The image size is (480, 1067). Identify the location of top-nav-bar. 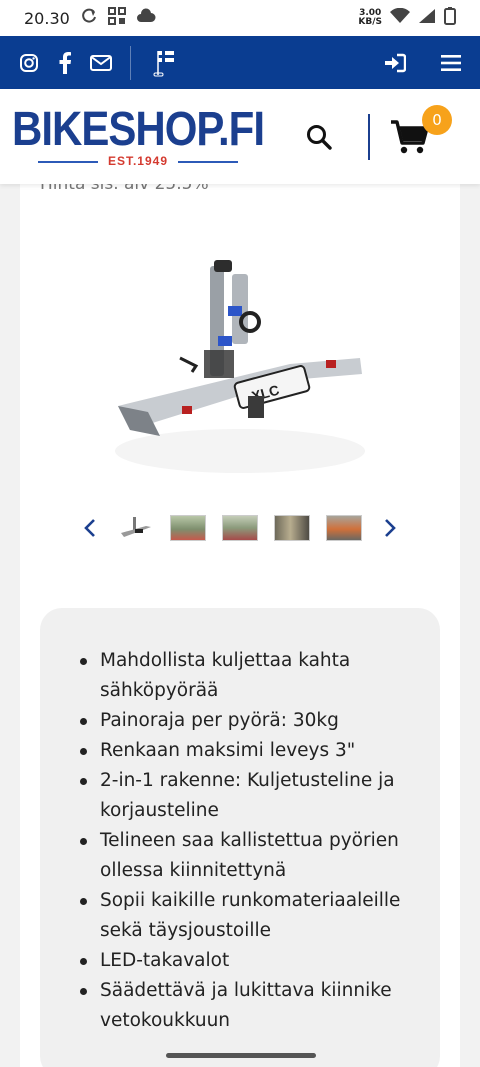
(240, 62).